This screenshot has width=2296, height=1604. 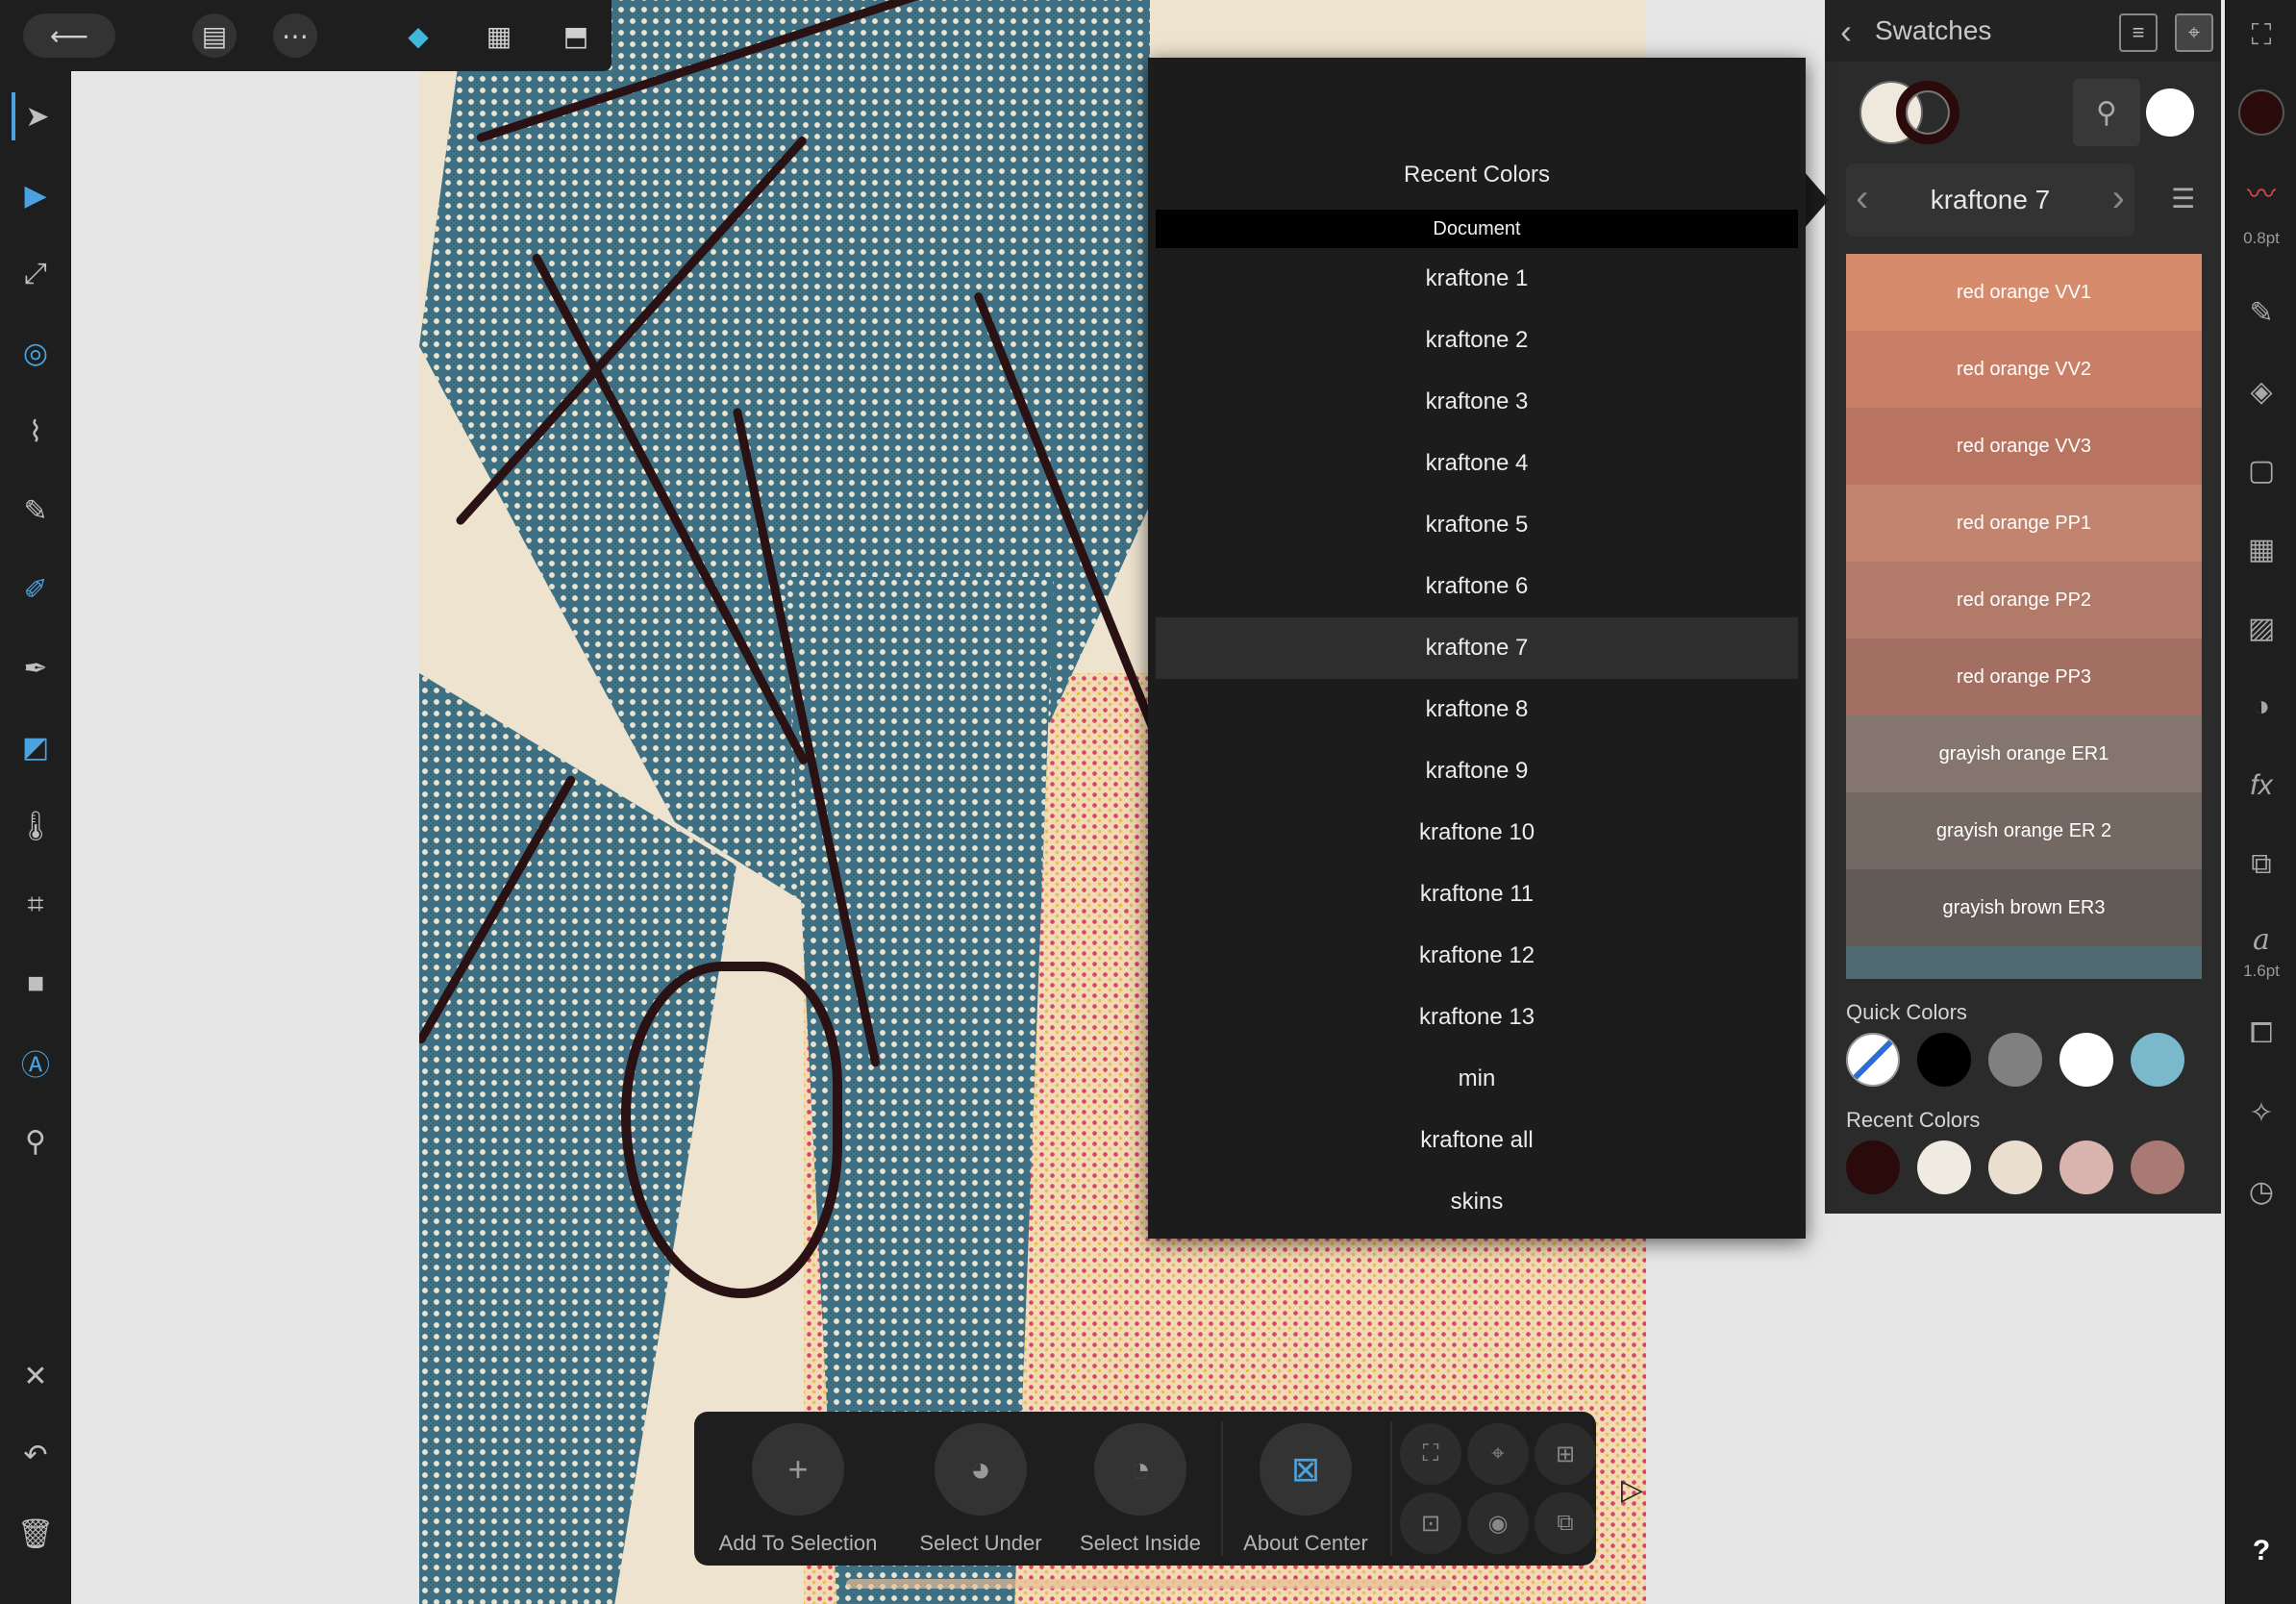 I want to click on pencil-icon: ✎, so click(x=36, y=511).